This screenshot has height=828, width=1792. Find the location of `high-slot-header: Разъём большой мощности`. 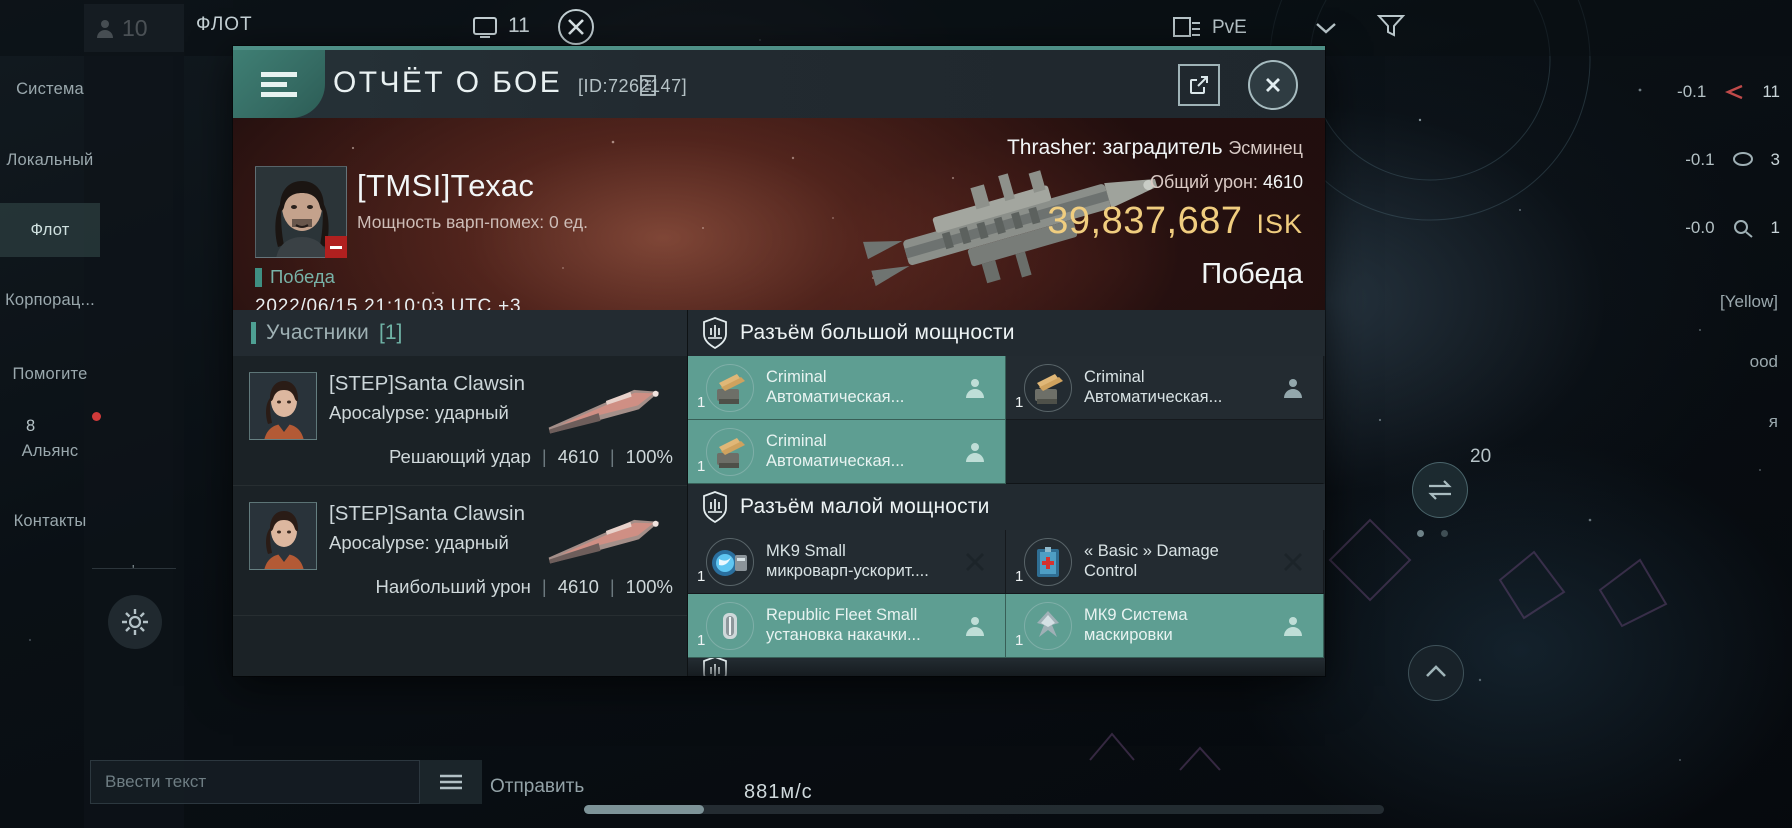

high-slot-header: Разъём большой мощности is located at coordinates (1006, 333).